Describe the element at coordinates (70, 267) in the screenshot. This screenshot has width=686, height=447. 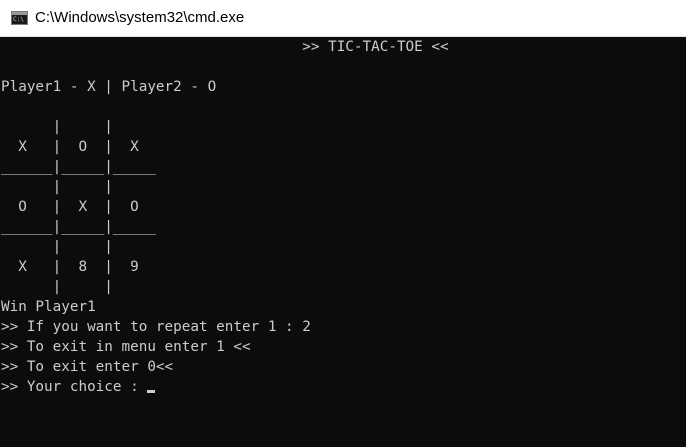
I see `console-line: X | 8 | 9` at that location.